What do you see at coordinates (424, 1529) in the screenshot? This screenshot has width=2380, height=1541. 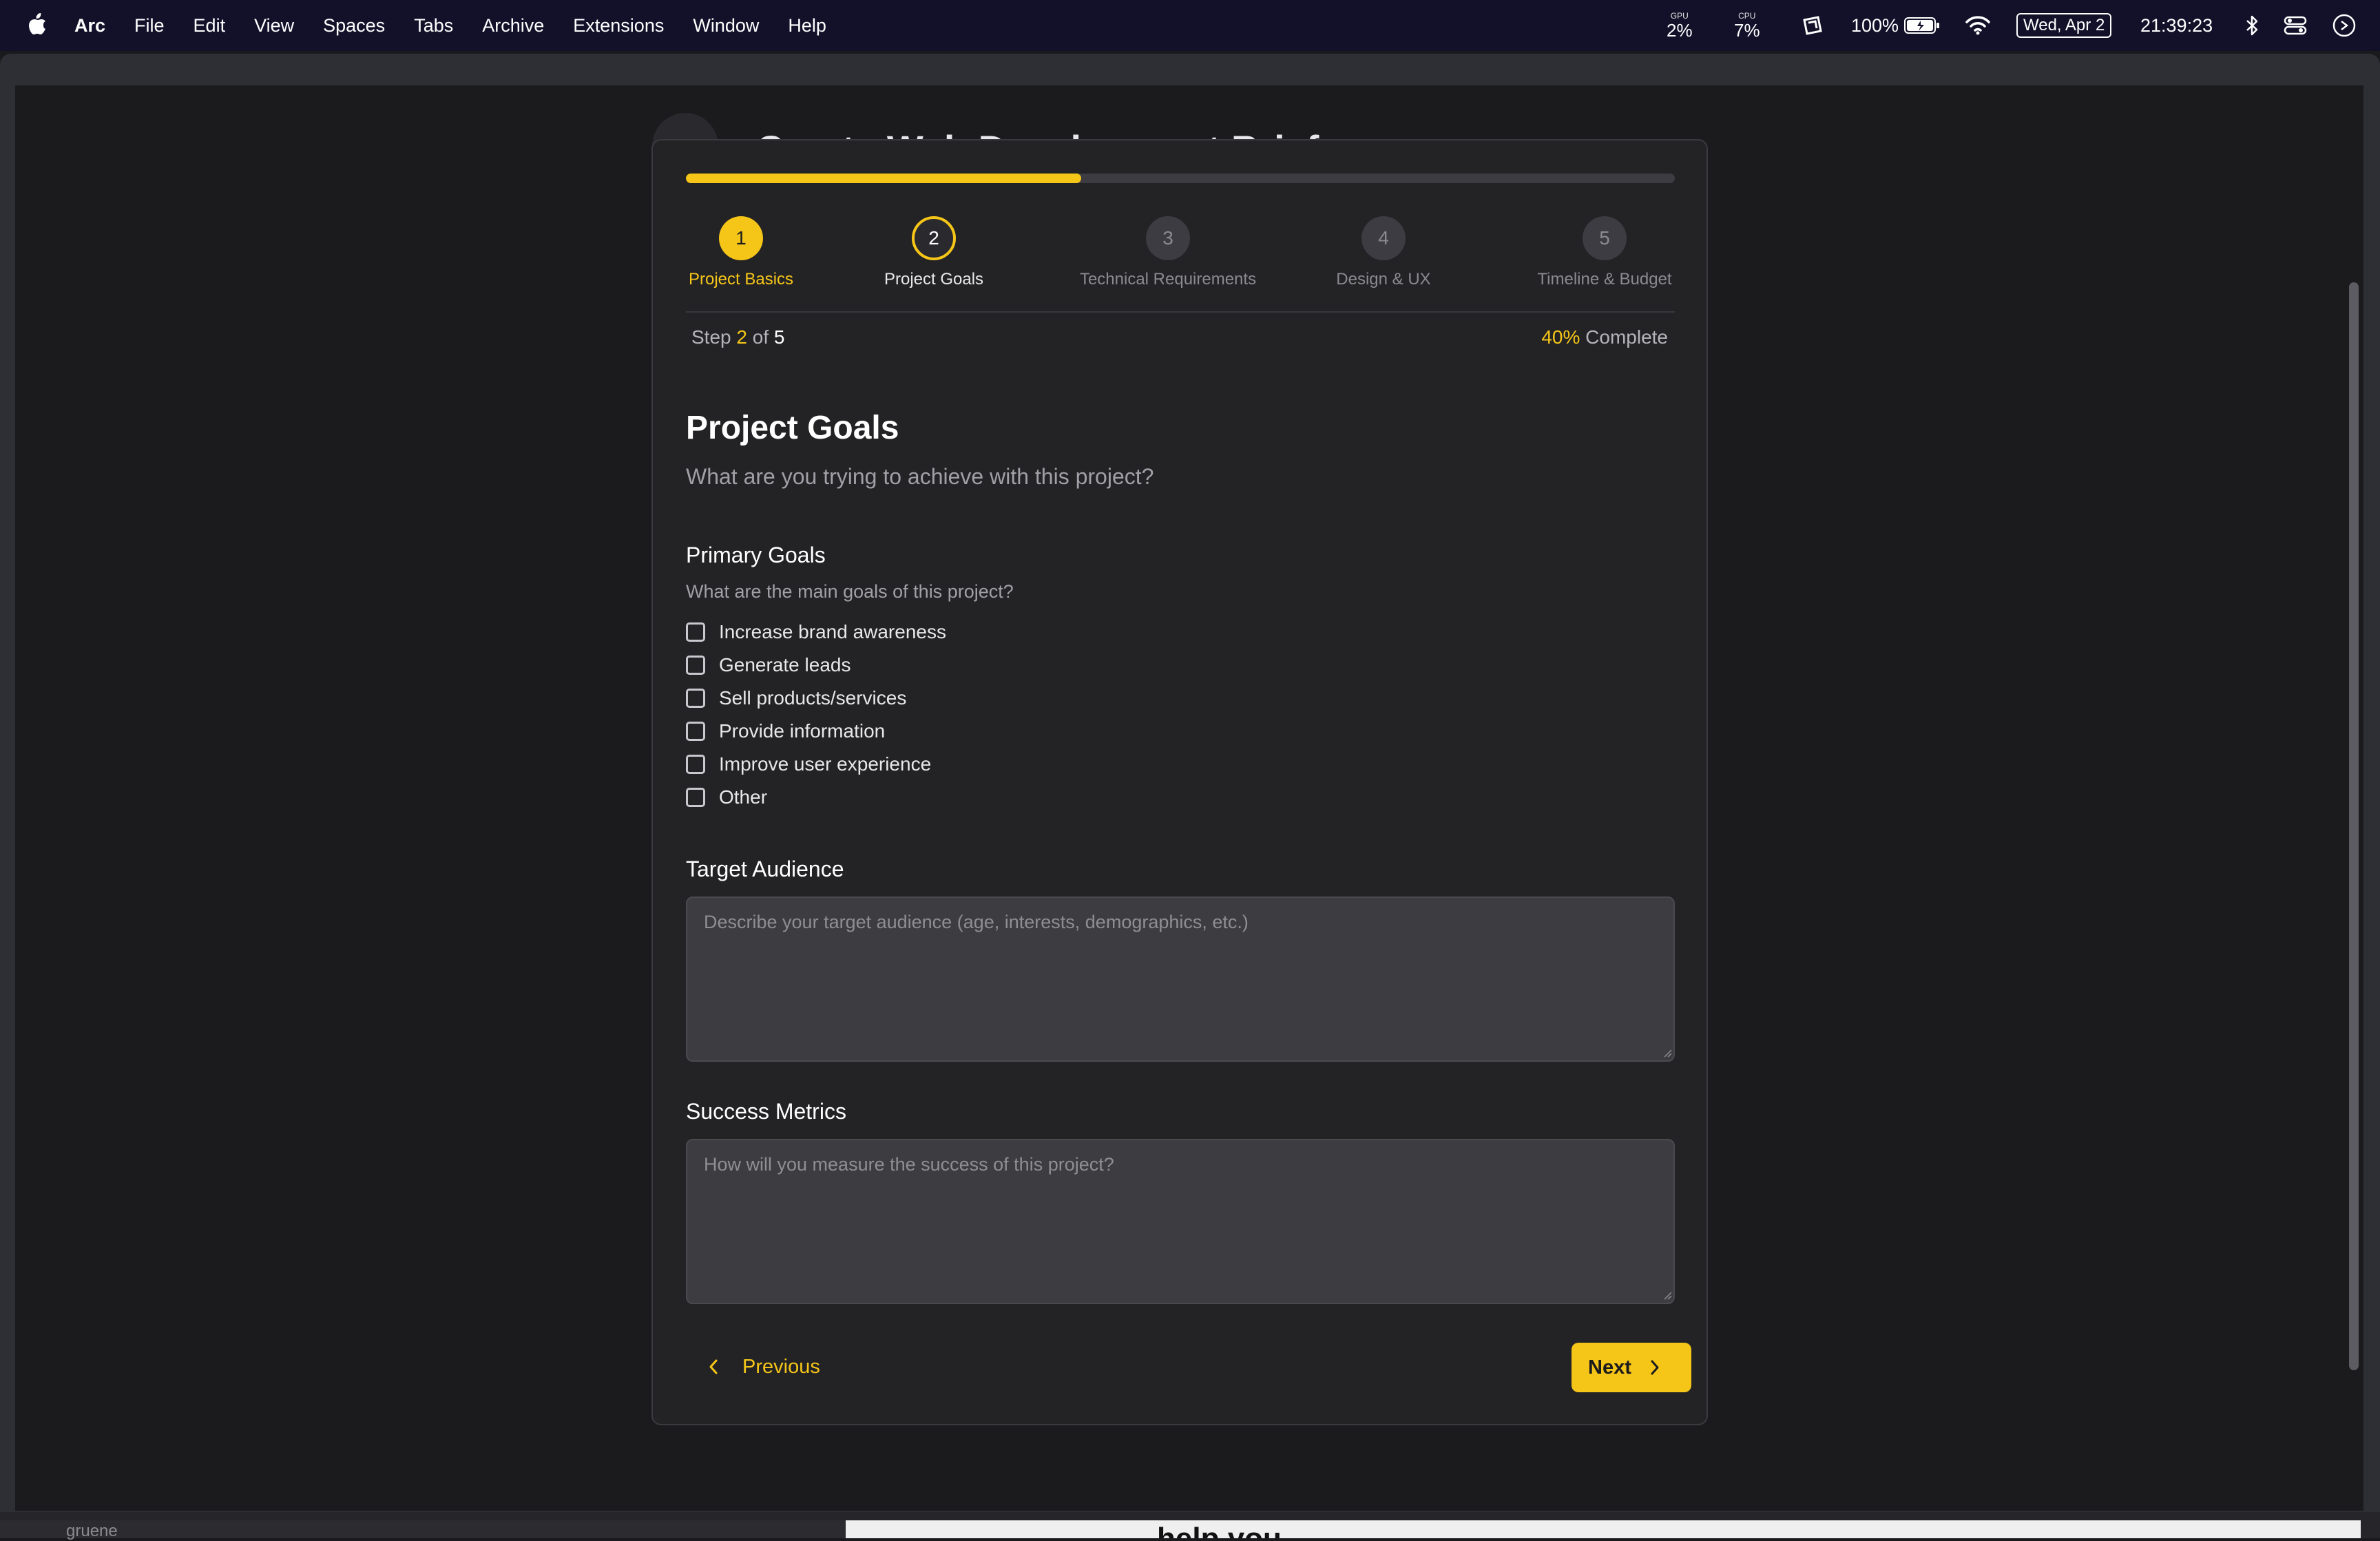 I see `background-window-left` at bounding box center [424, 1529].